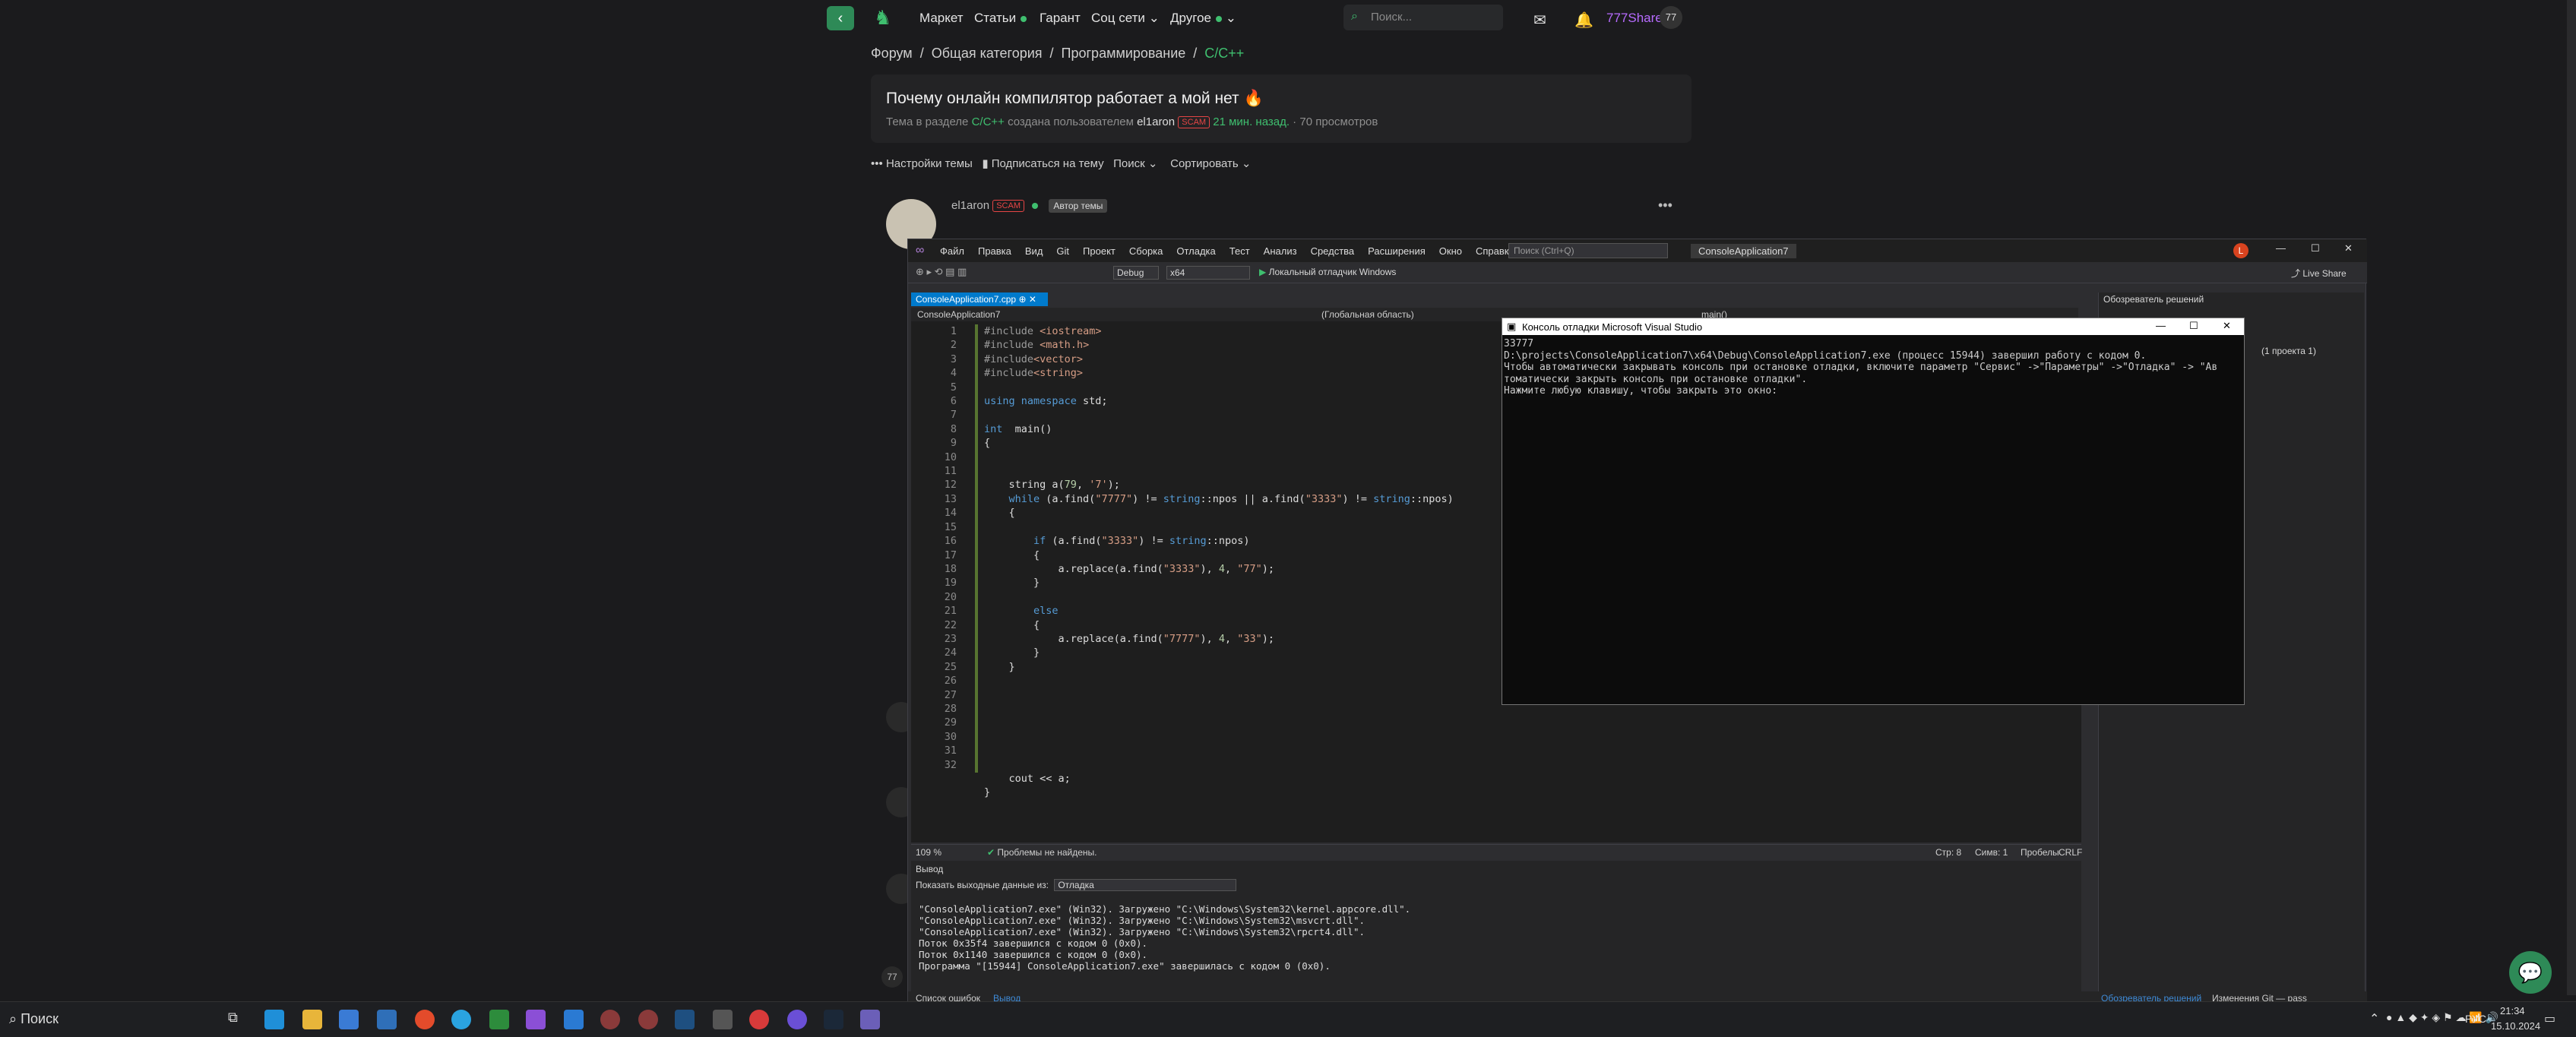  I want to click on store-icon, so click(349, 1019).